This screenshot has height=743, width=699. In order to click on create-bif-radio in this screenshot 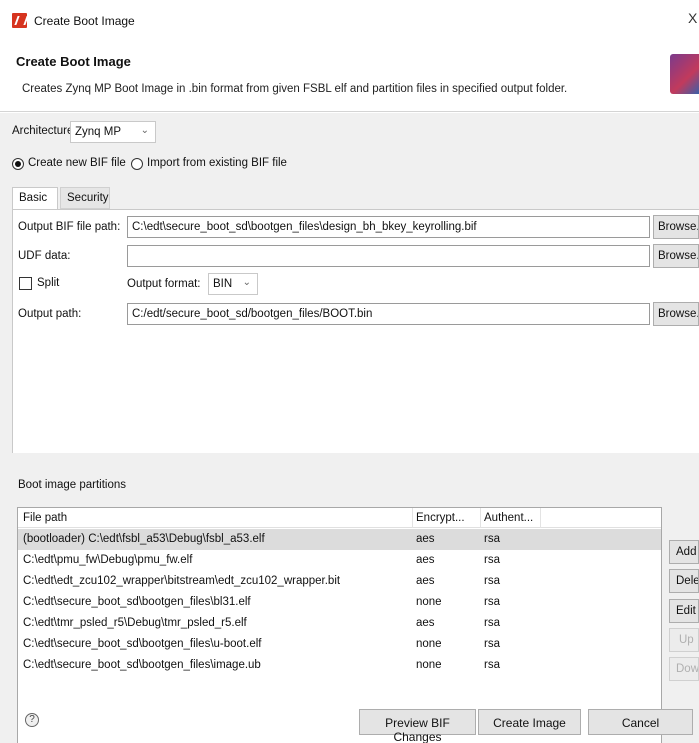, I will do `click(18, 164)`.